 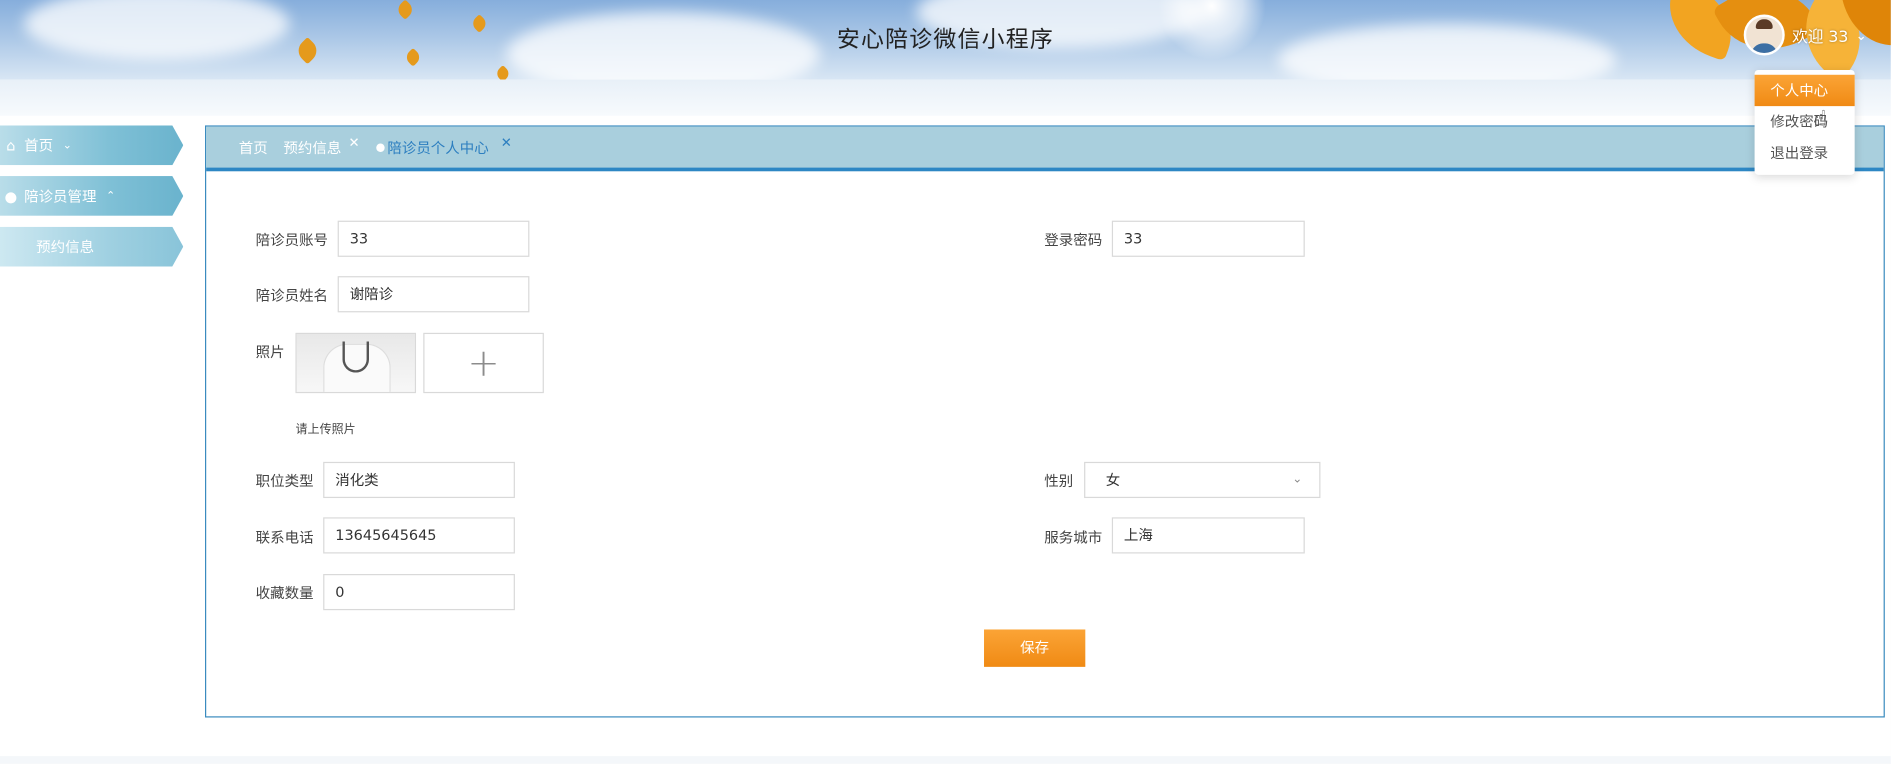 I want to click on user-dropdown-menu: 个人中心 修改密码 退出登录, so click(x=1804, y=122).